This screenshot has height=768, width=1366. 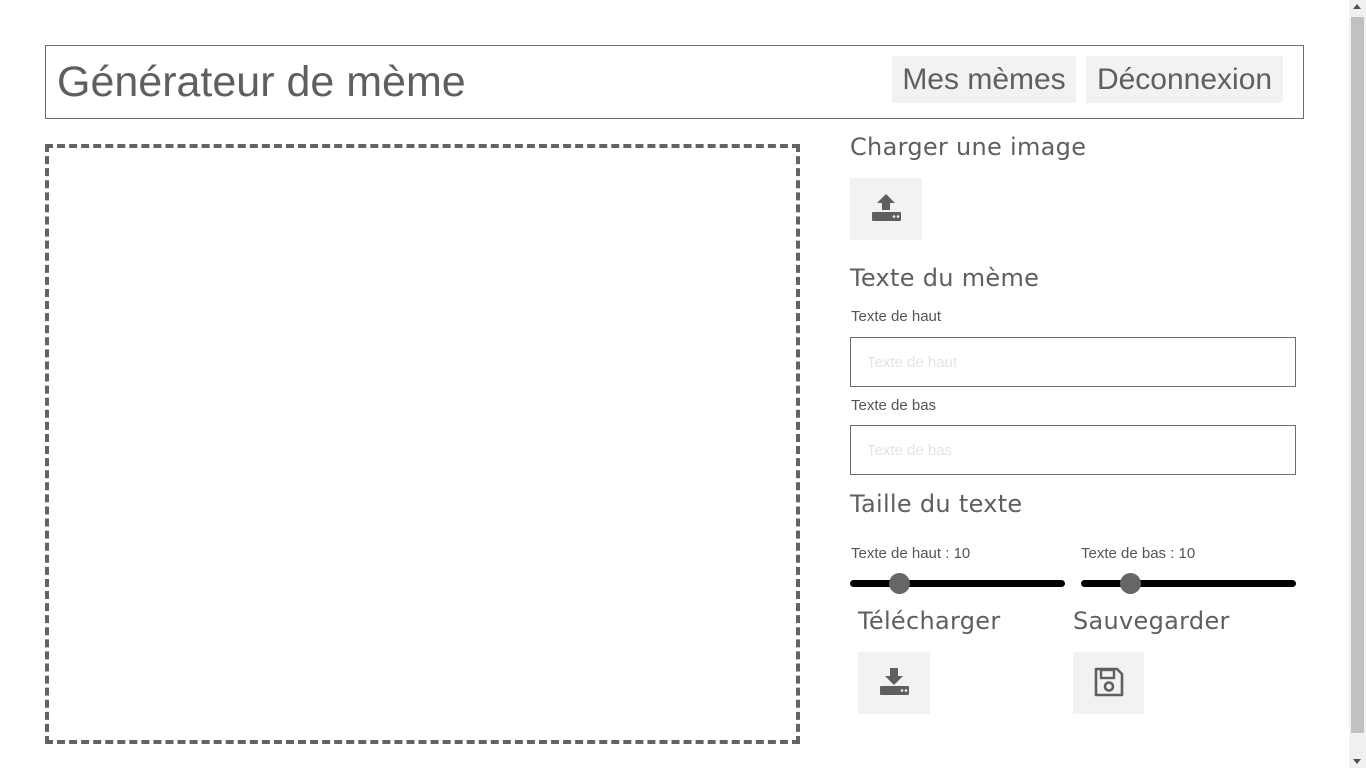 What do you see at coordinates (1357, 375) in the screenshot?
I see `scrollbar-thumb` at bounding box center [1357, 375].